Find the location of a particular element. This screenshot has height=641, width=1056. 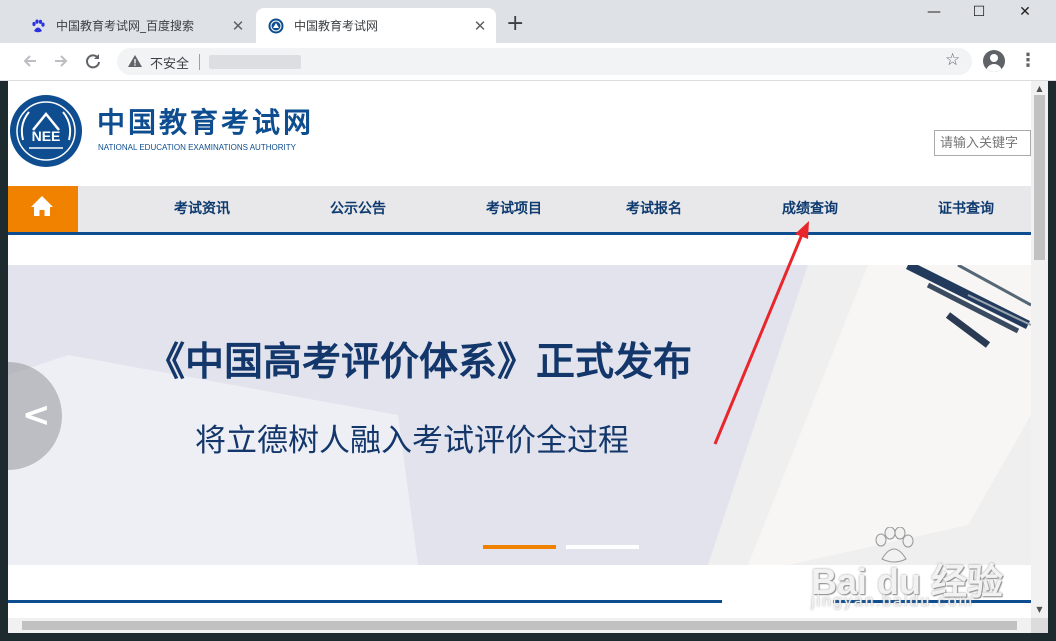

banner-title: 《中国高考评价体系》正式发布 is located at coordinates (419, 362).